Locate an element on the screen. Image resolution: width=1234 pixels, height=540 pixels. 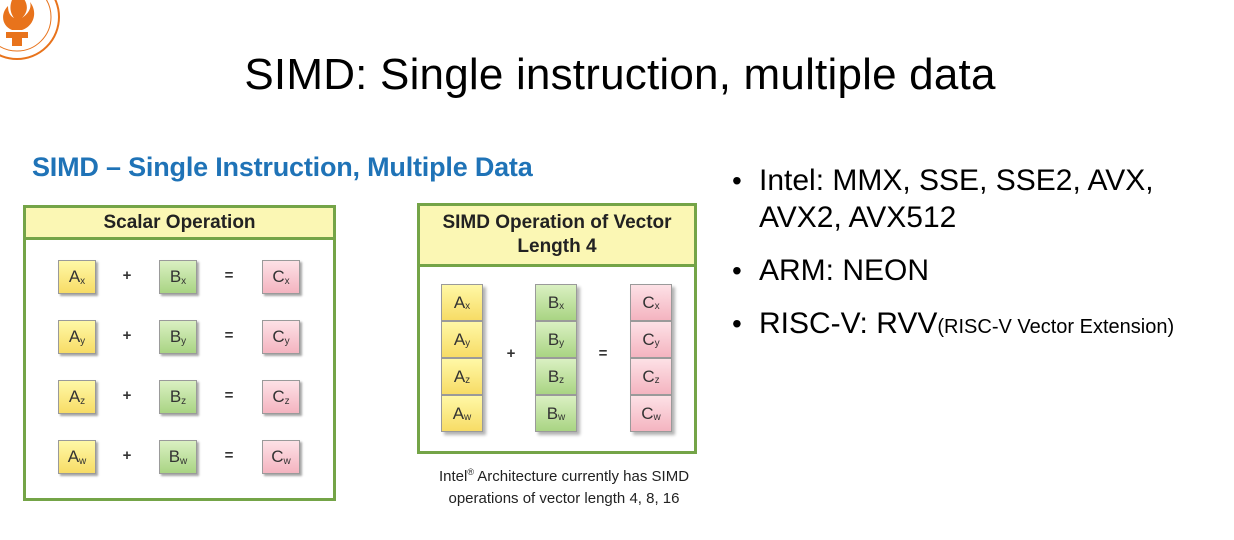
vector-a-cell-subscript: z is located at coordinates (468, 380).